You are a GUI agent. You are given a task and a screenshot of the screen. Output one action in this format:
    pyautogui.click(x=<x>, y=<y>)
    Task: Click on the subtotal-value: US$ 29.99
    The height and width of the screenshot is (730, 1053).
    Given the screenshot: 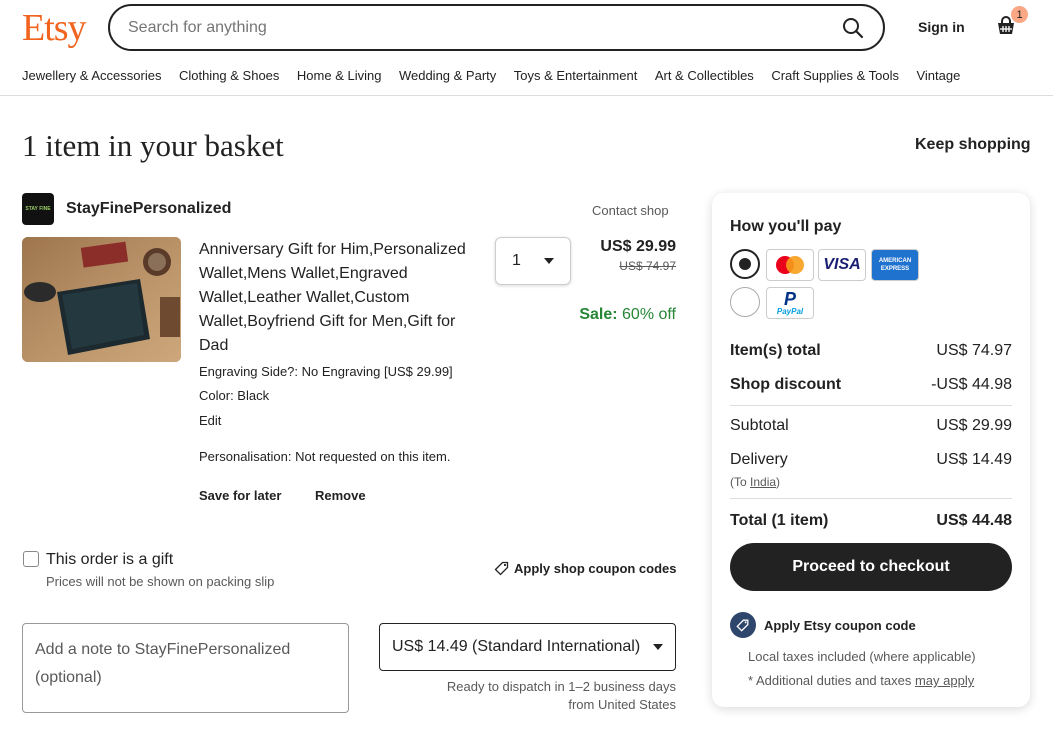 What is the action you would take?
    pyautogui.click(x=974, y=425)
    